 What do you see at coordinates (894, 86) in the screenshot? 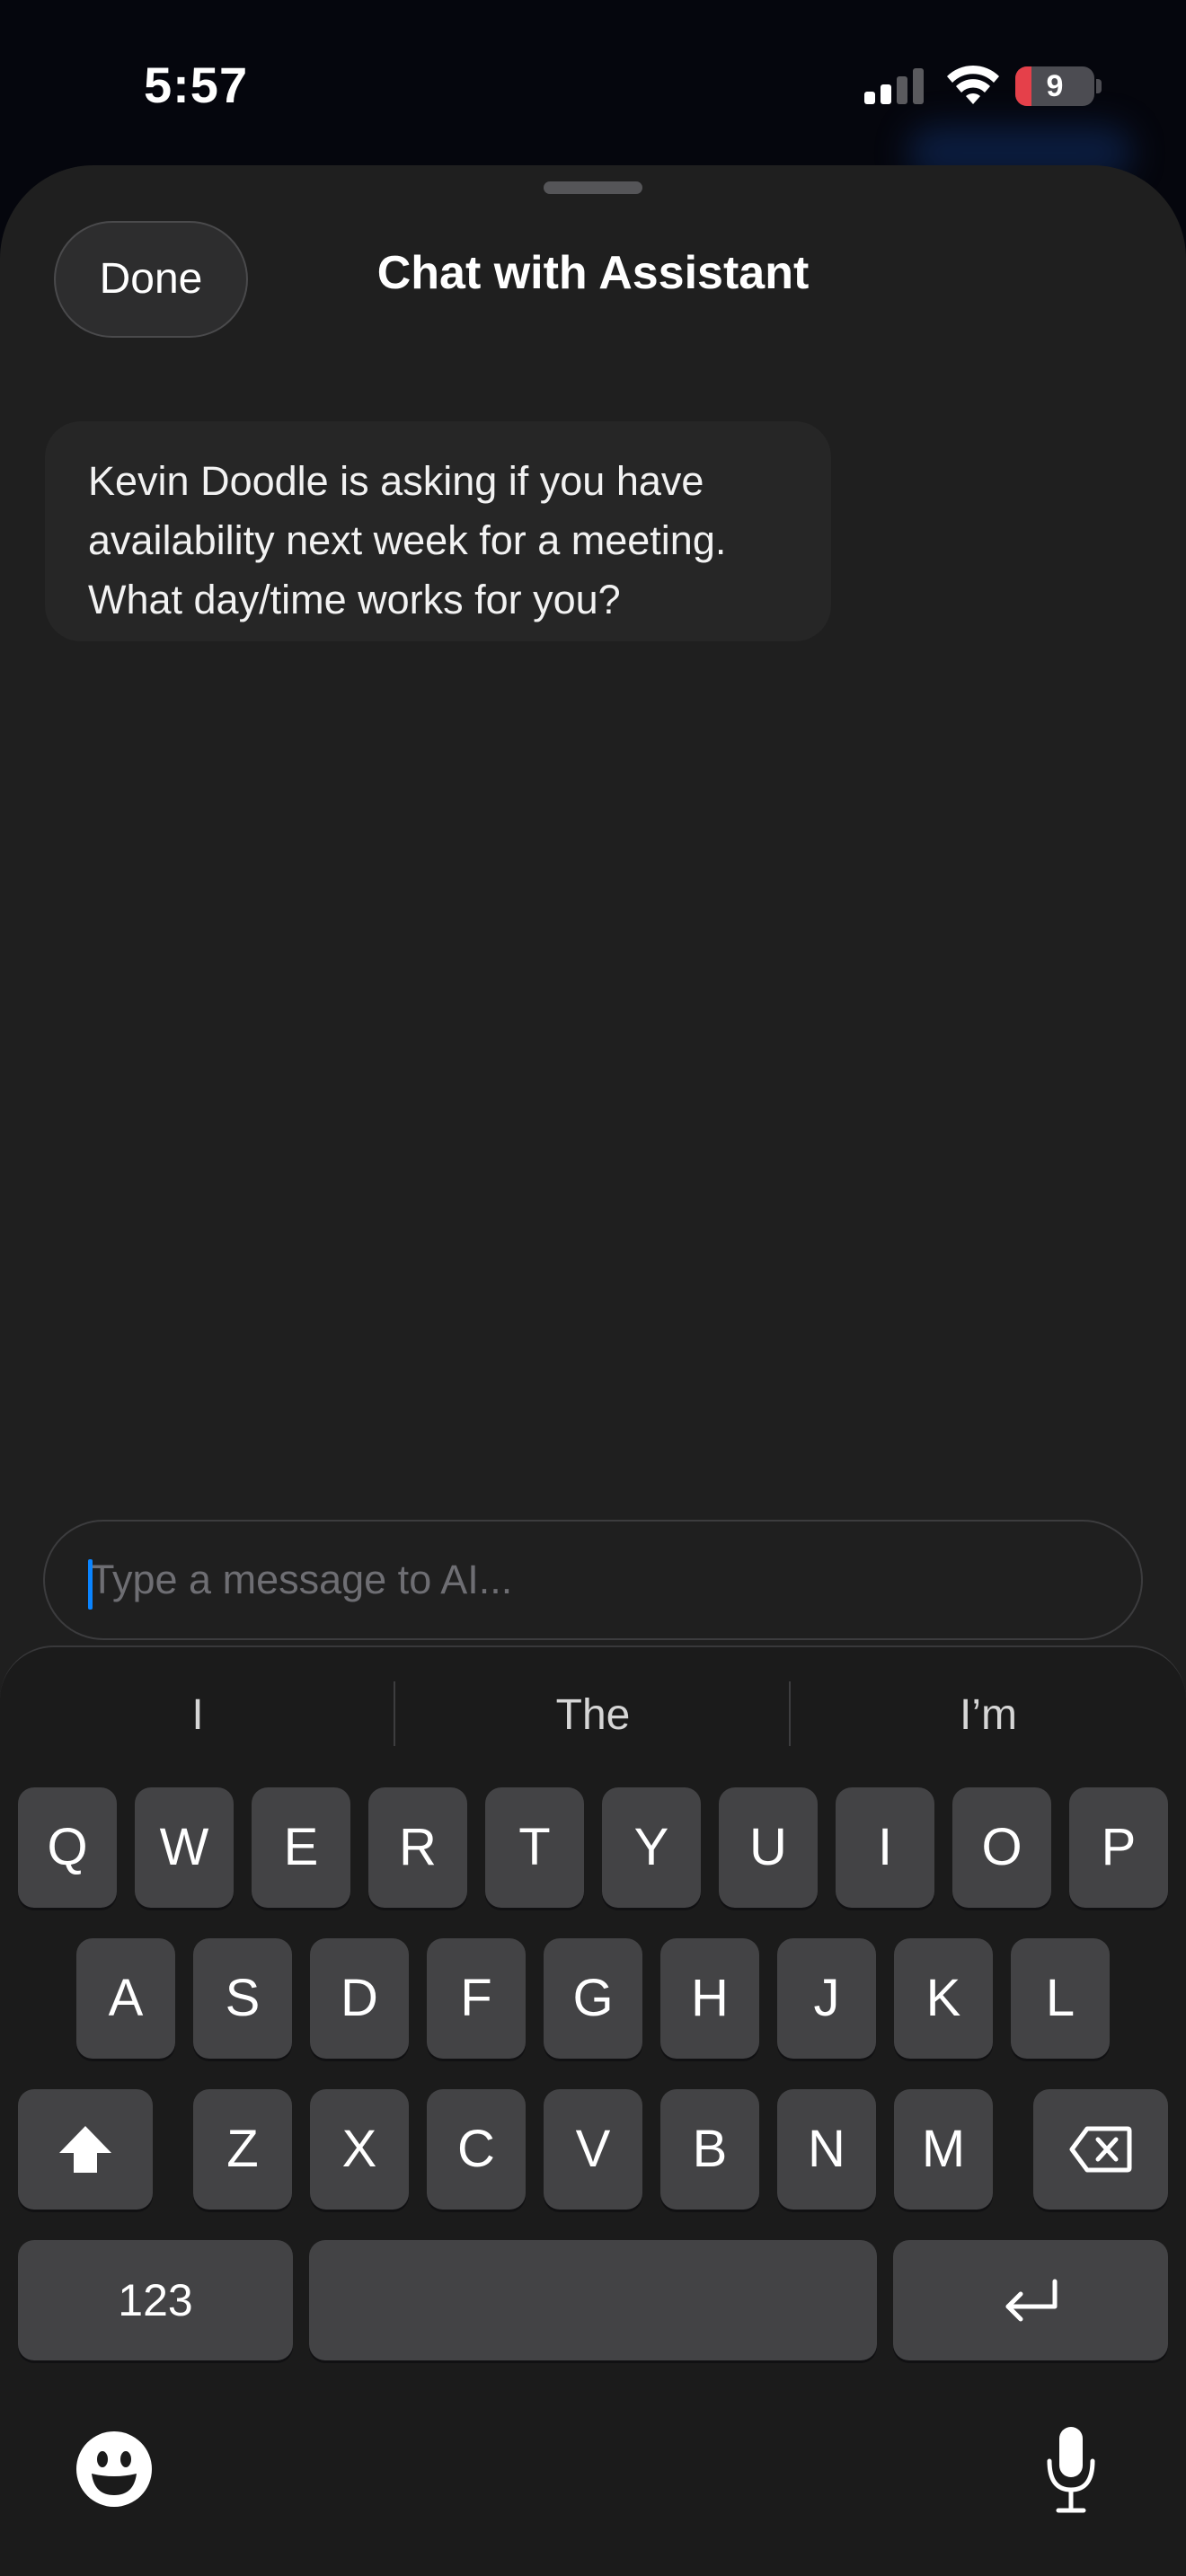
I see `cellular-signal-icon` at bounding box center [894, 86].